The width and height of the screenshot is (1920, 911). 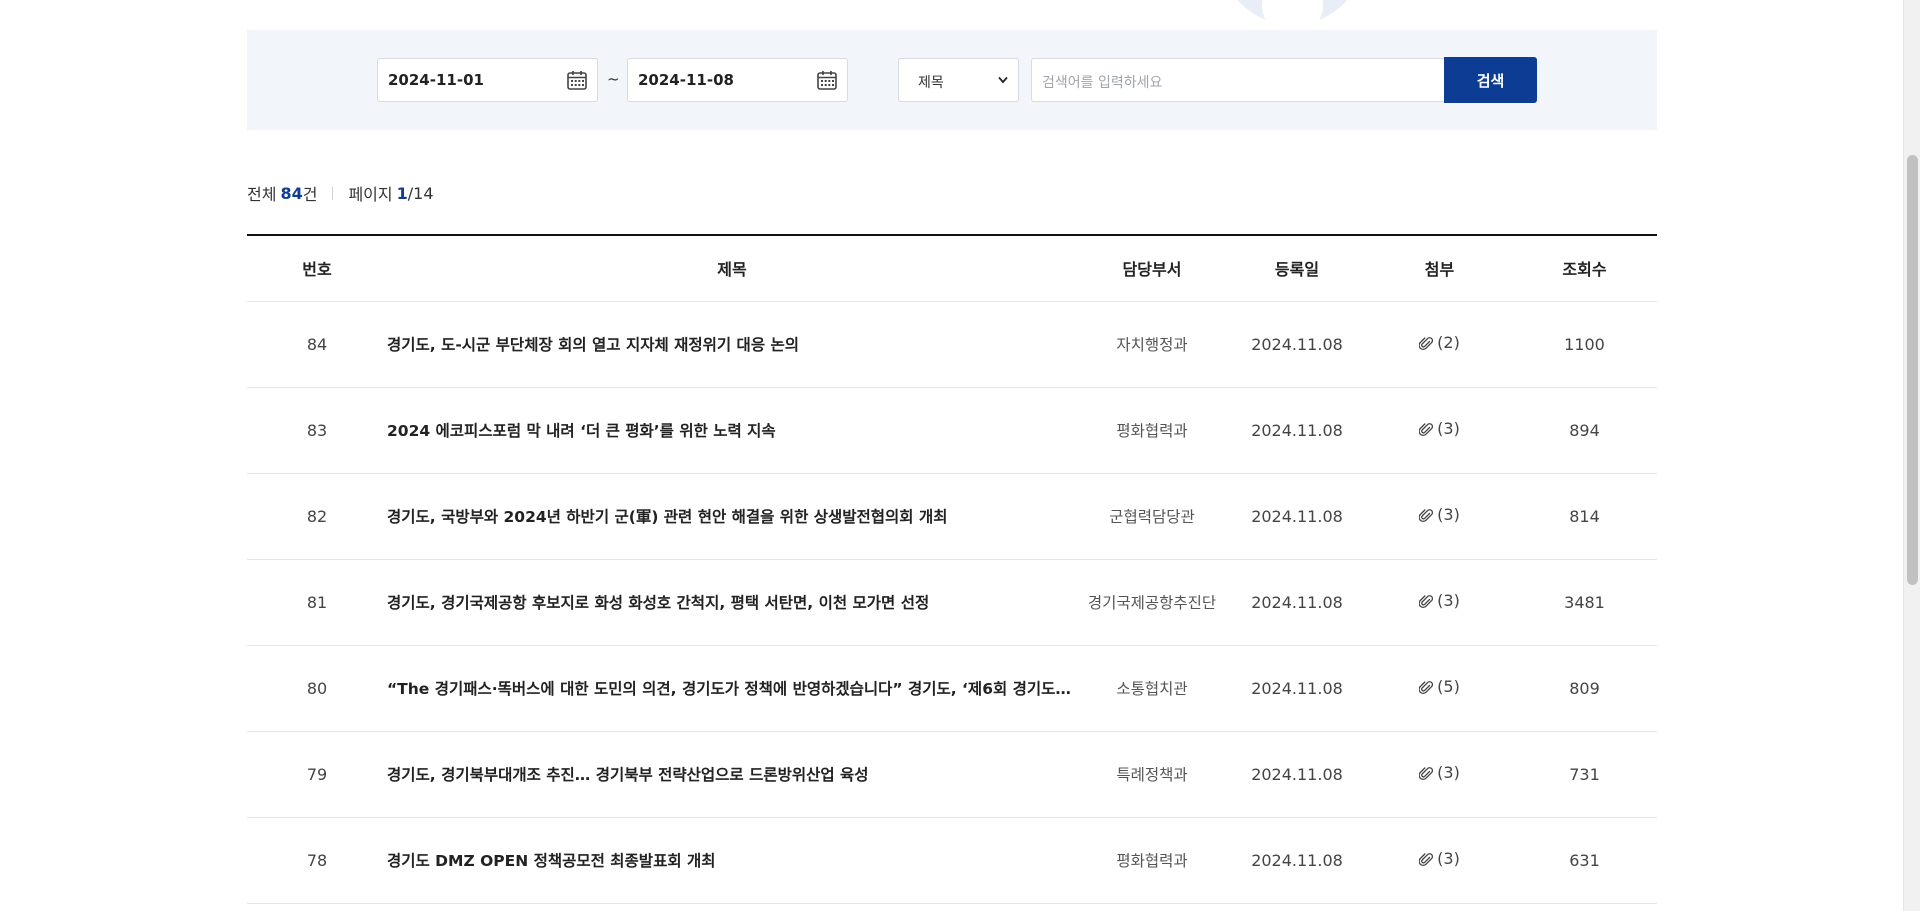 What do you see at coordinates (1448, 687) in the screenshot?
I see `attachment-count: (5)` at bounding box center [1448, 687].